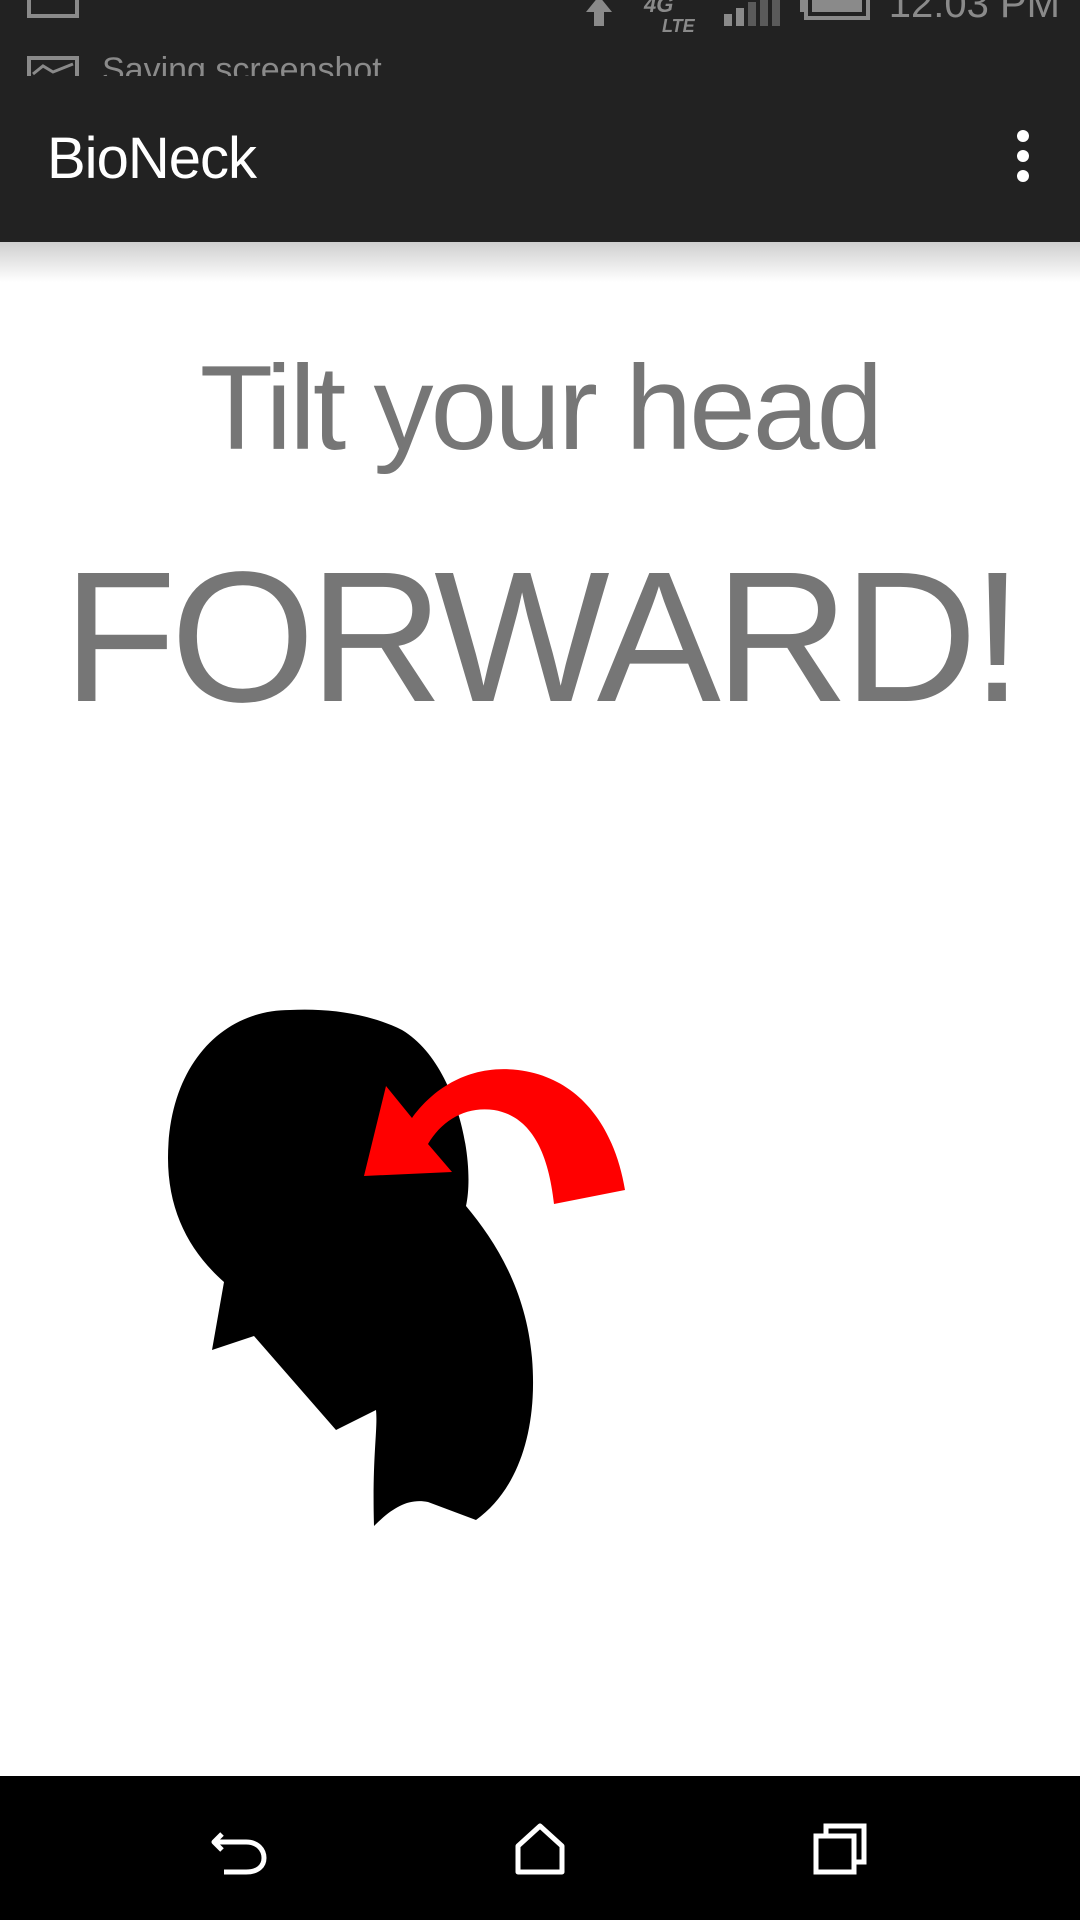 This screenshot has height=1920, width=1080. I want to click on signal-strength-icon, so click(752, 13).